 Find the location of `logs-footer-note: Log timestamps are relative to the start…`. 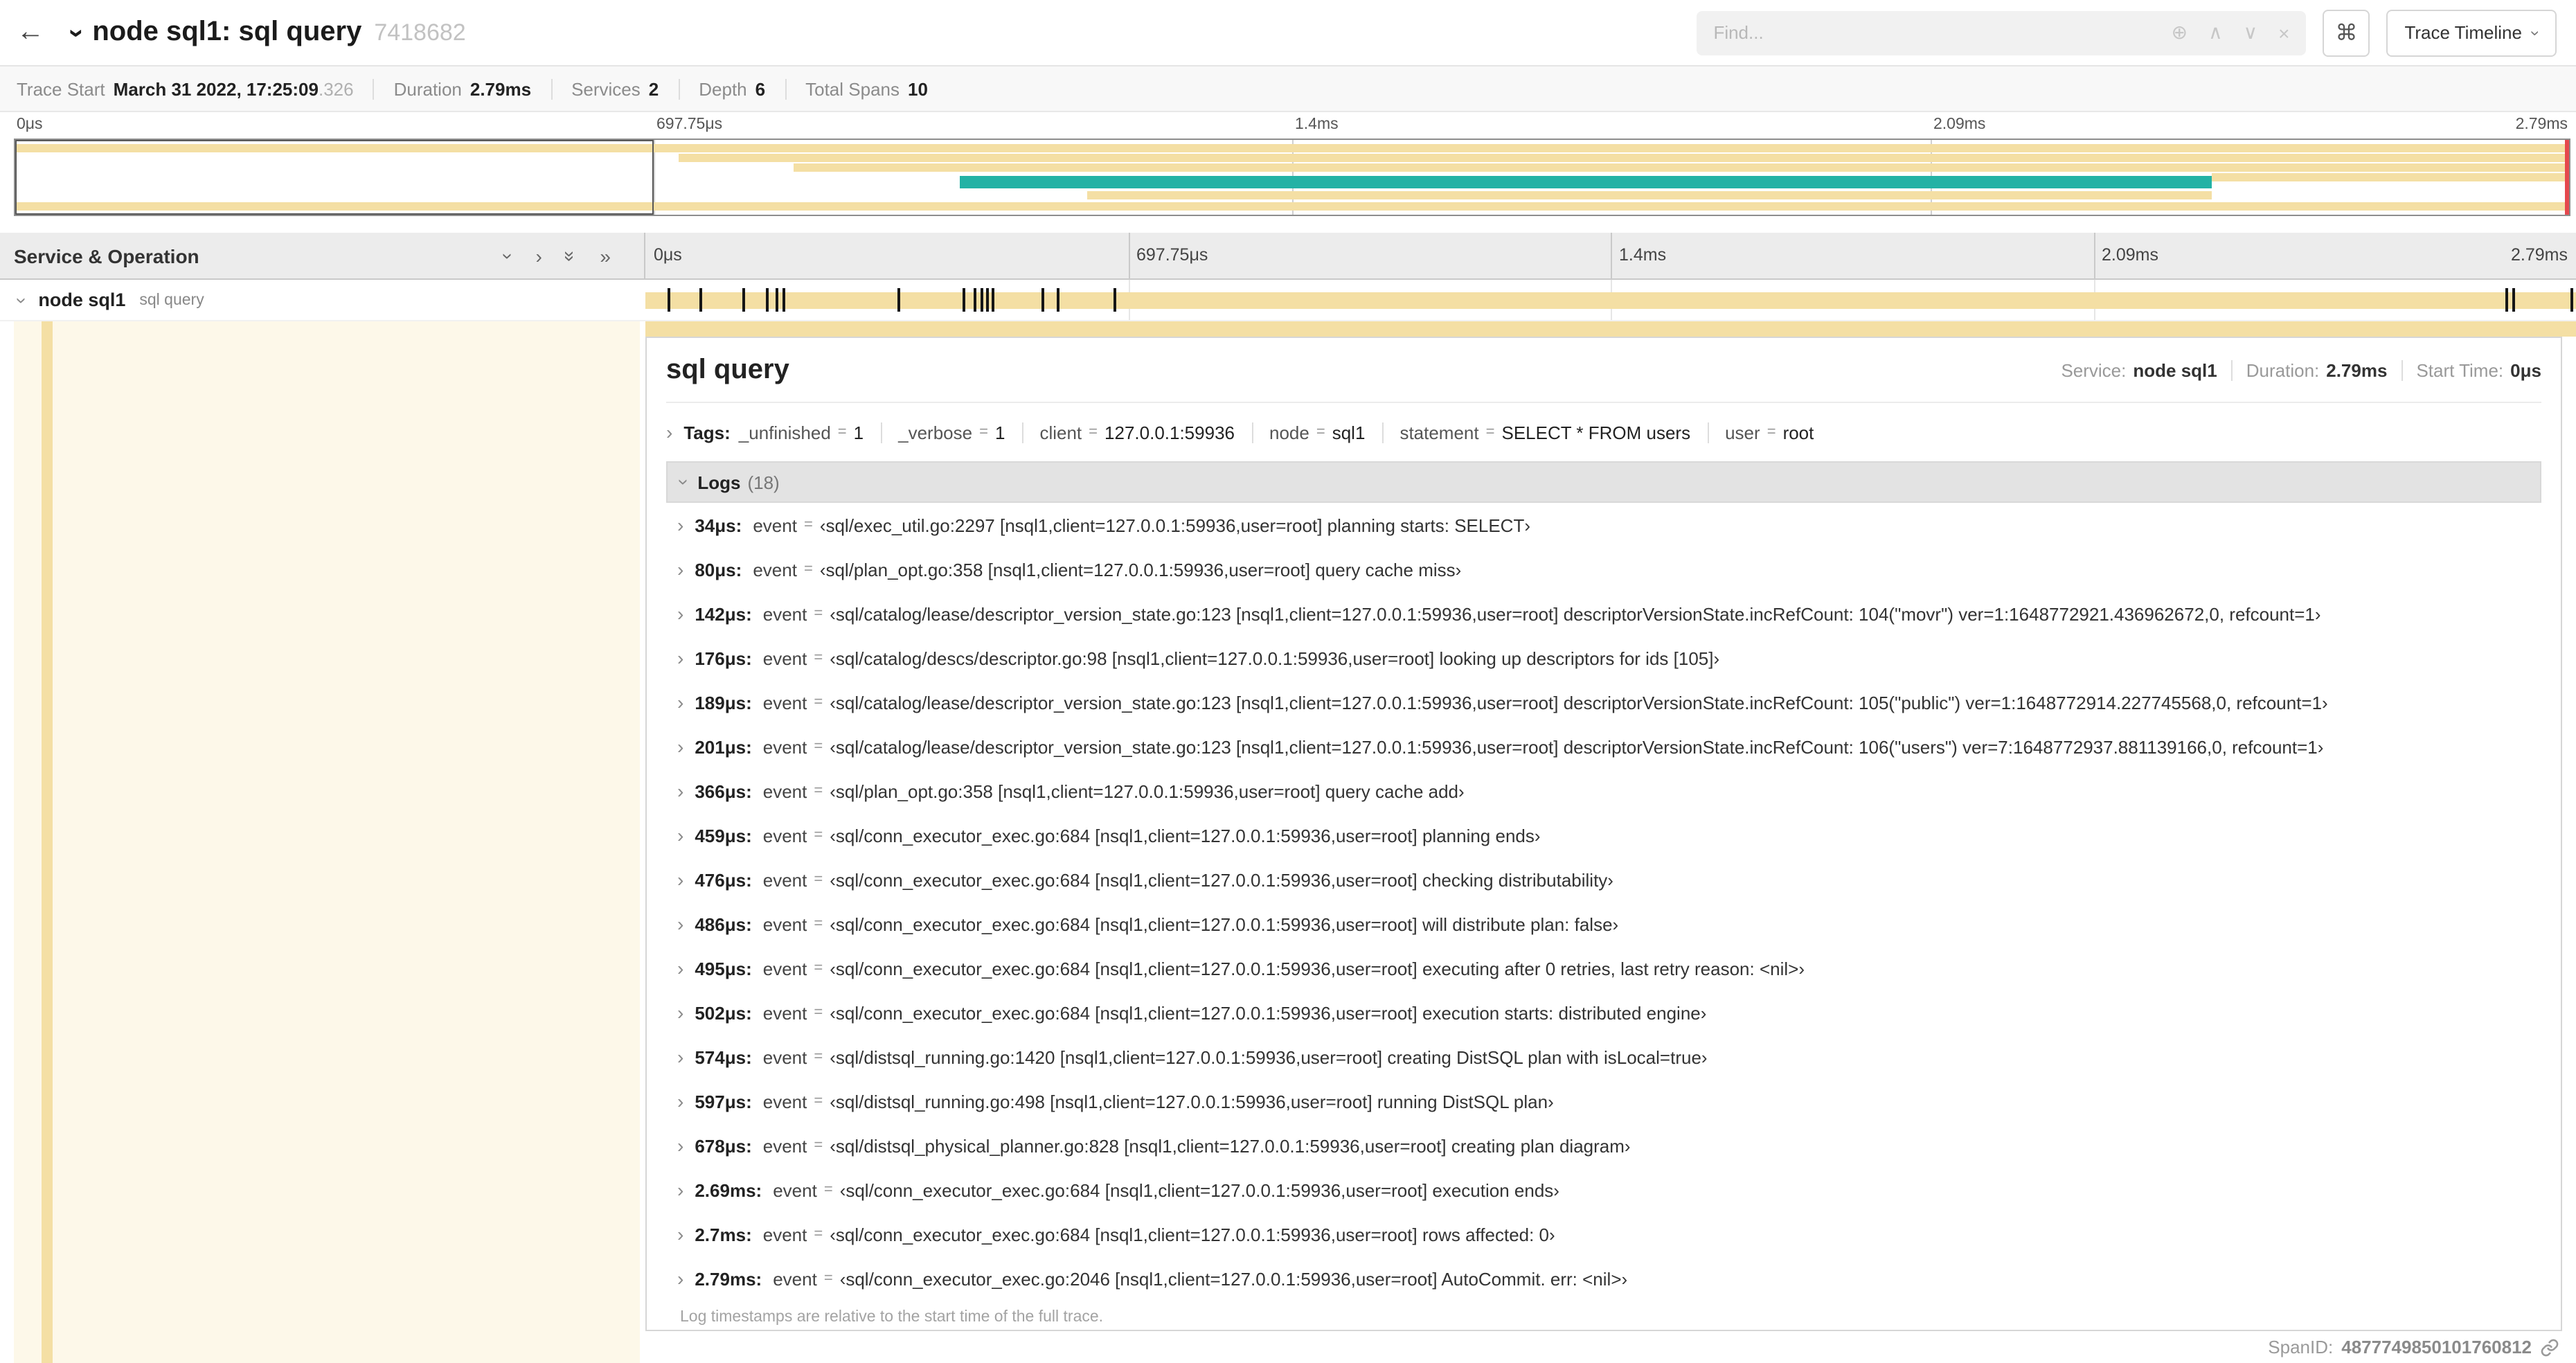

logs-footer-note: Log timestamps are relative to the start… is located at coordinates (892, 1318).